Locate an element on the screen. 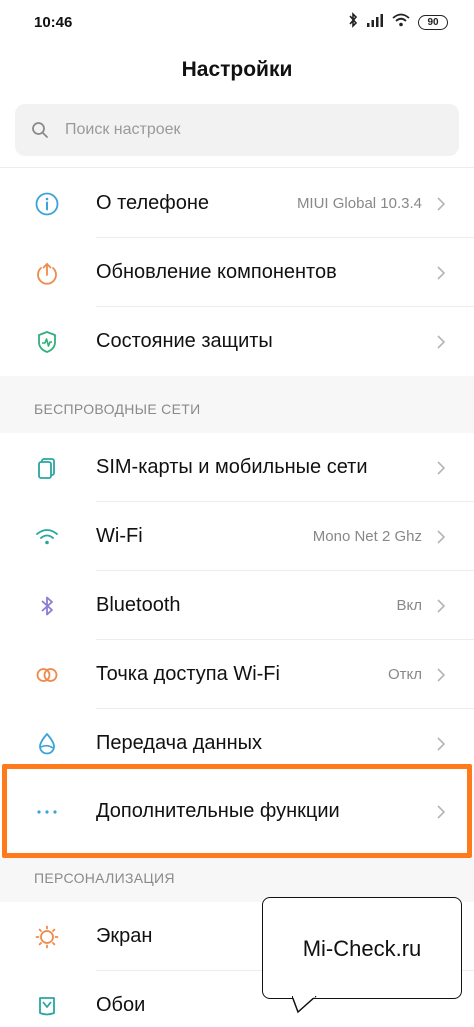 This screenshot has height=1027, width=474. status-bar: 10:46 90 is located at coordinates (237, 23).